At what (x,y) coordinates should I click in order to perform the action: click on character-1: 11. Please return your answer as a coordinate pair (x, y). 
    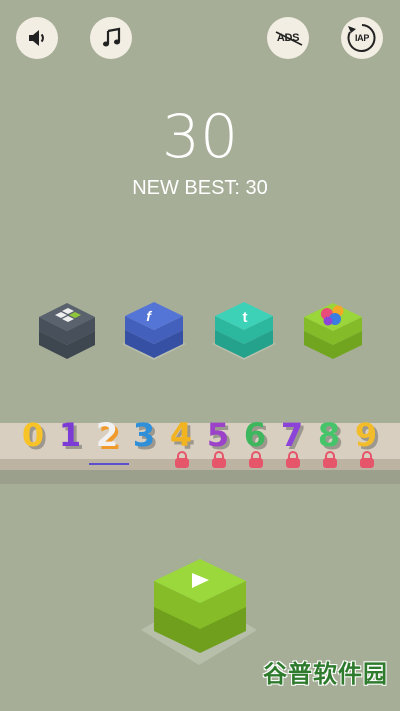
    Looking at the image, I should click on (71, 436).